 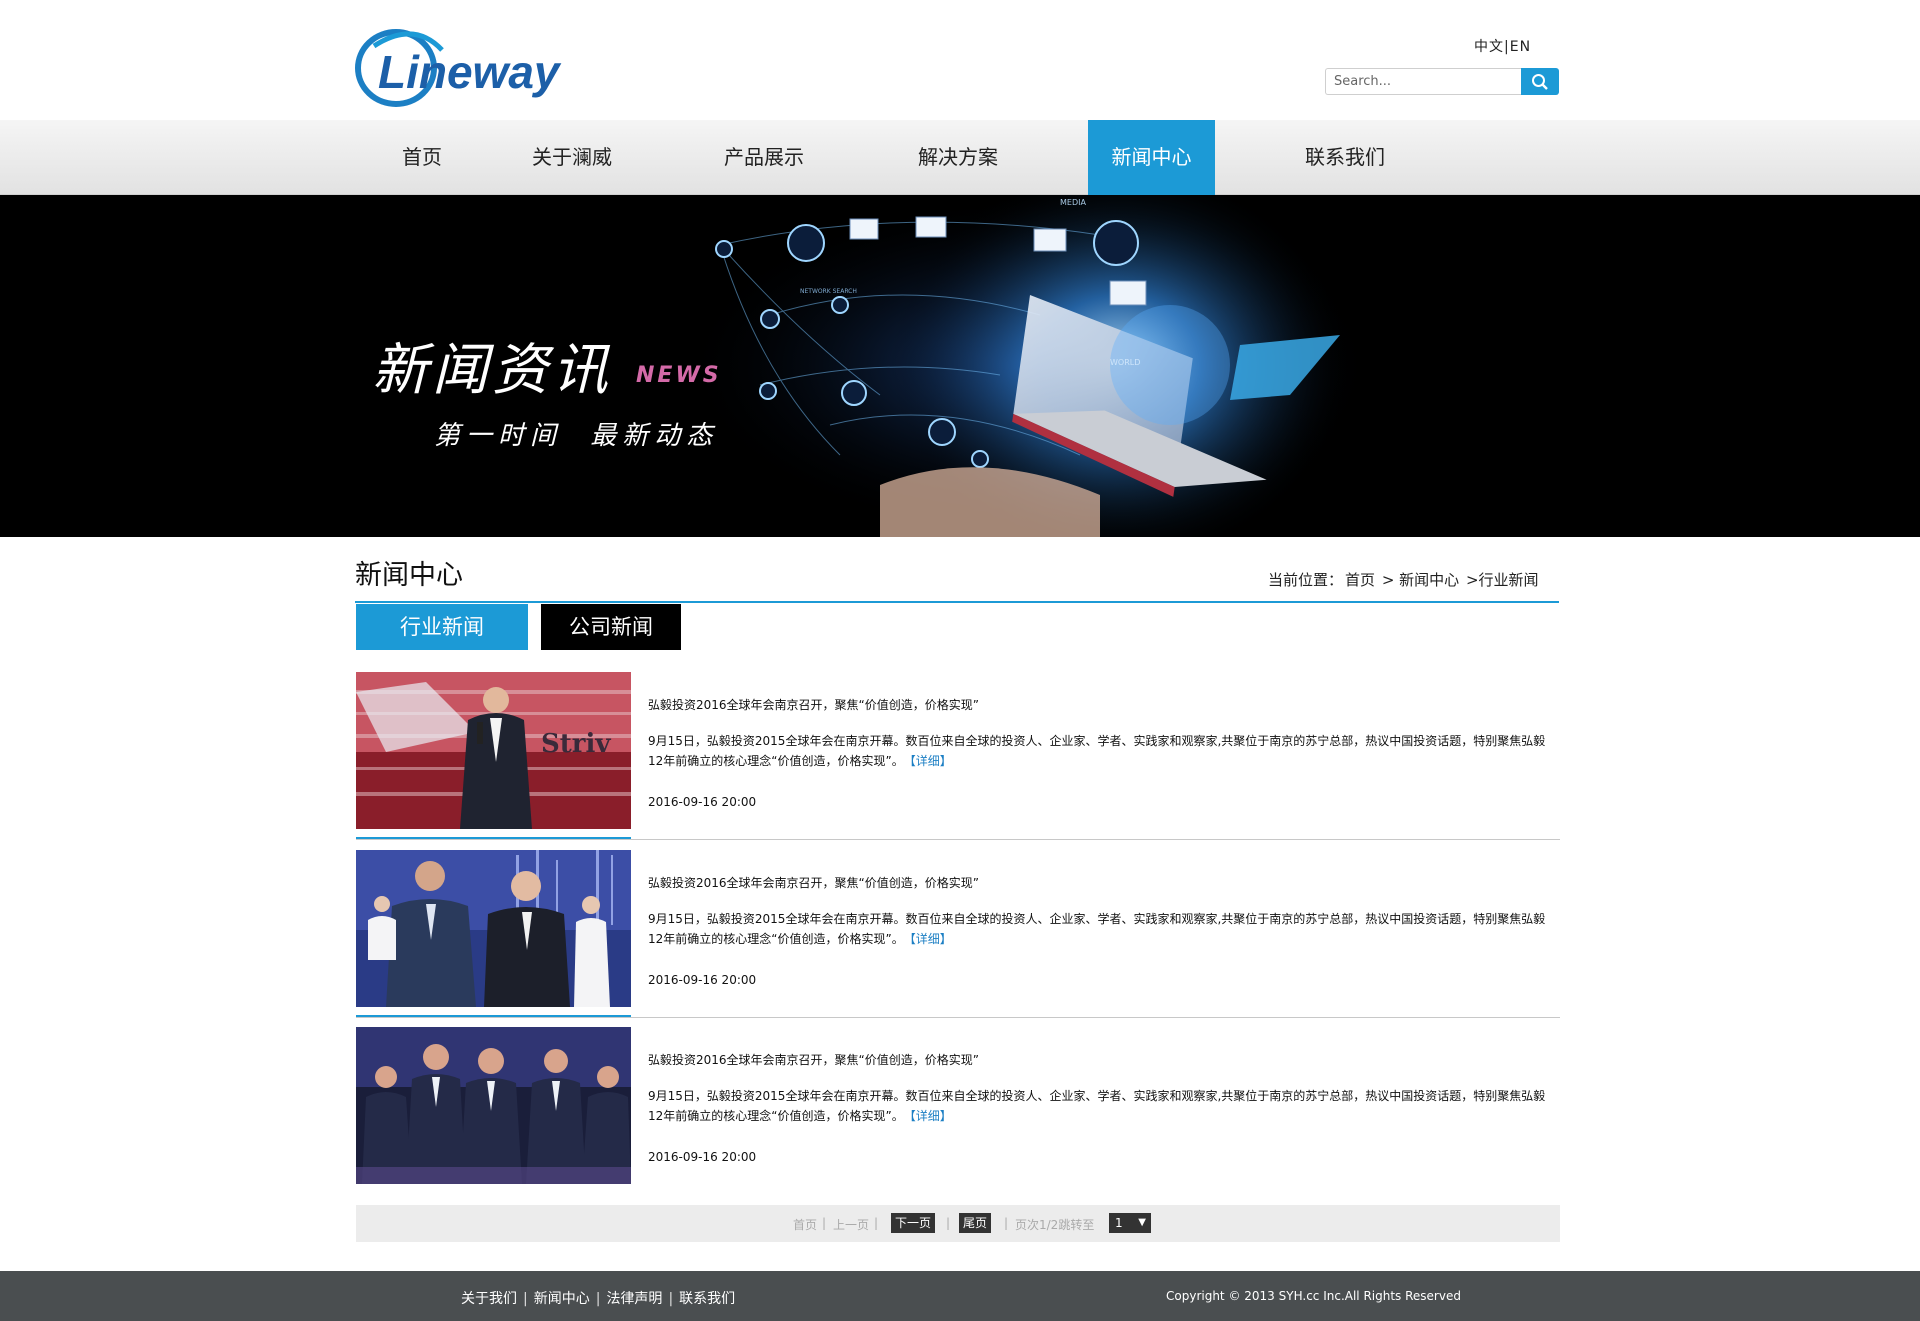 I want to click on banner-subtitle: 第一时间 最新动态, so click(x=576, y=436).